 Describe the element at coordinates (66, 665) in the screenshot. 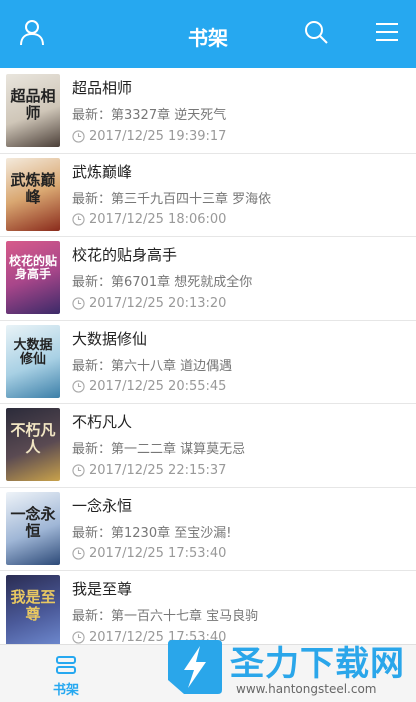

I see `bookshelf-icon` at that location.